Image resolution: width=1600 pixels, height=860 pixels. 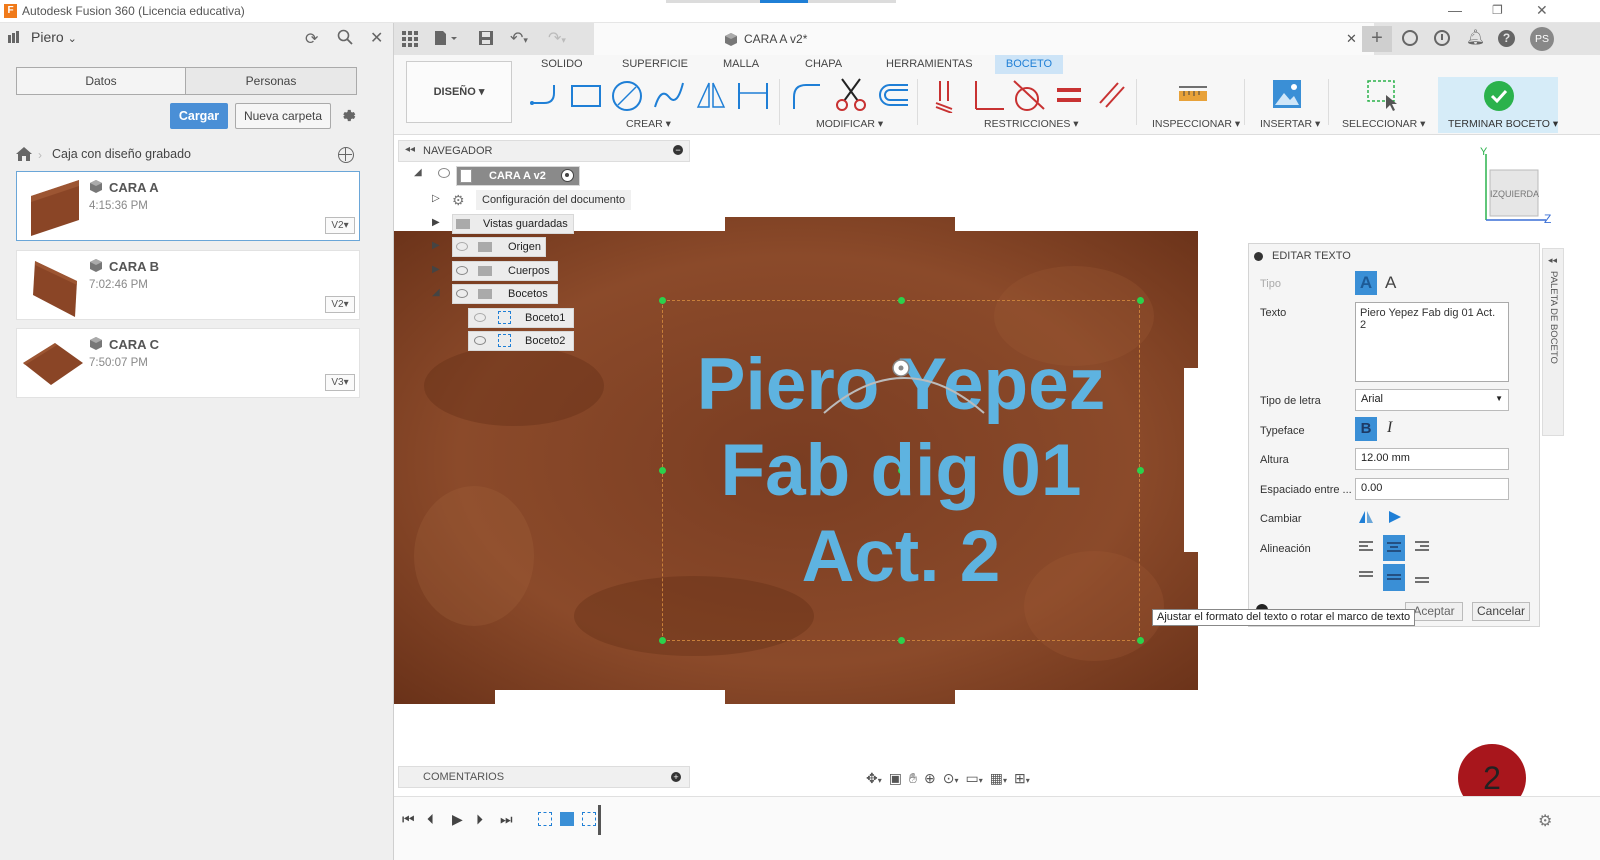 I want to click on zoom-icon: ⊕, so click(x=930, y=778).